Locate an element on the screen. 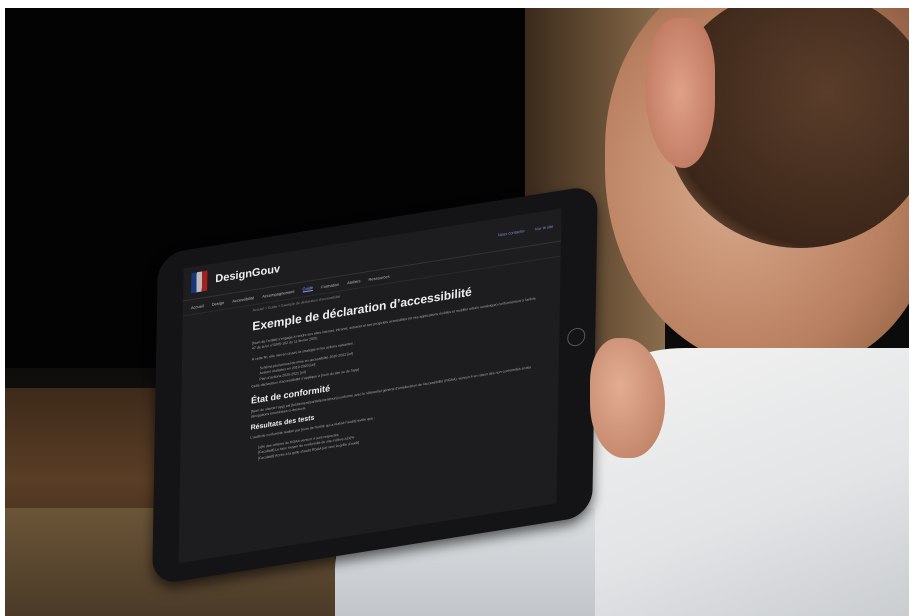 This screenshot has width=913, height=616. brand-name: DesignGouv is located at coordinates (248, 274).